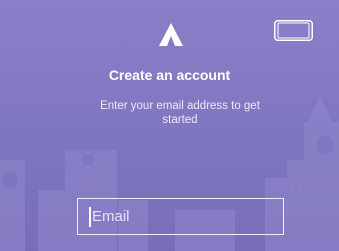 This screenshot has width=339, height=251. Describe the element at coordinates (180, 113) in the screenshot. I see `page-subtitle: Enter your email address to get started` at that location.